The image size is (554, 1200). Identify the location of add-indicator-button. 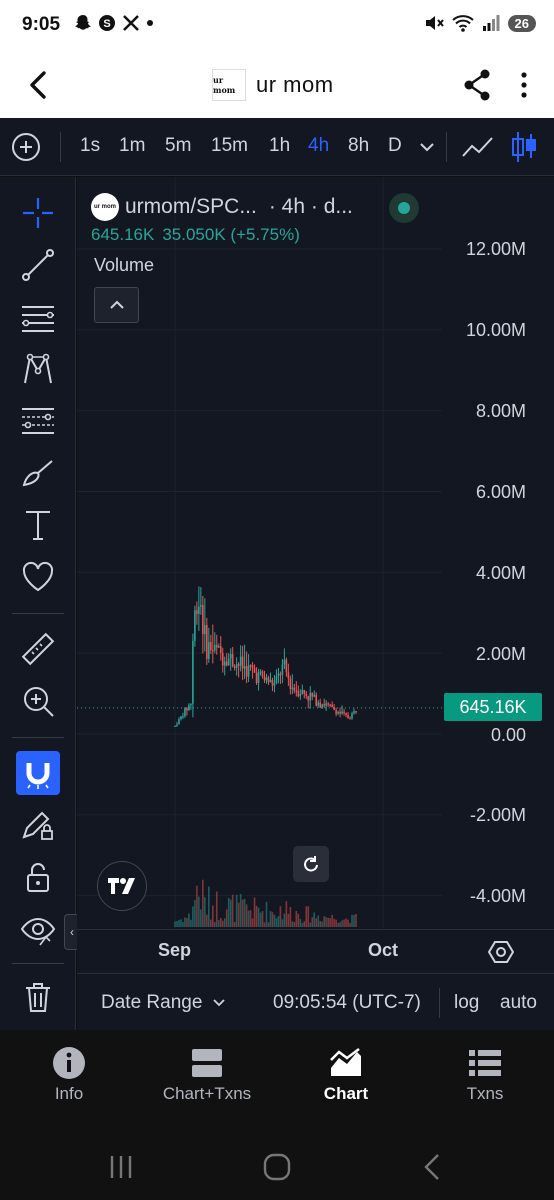
(26, 147).